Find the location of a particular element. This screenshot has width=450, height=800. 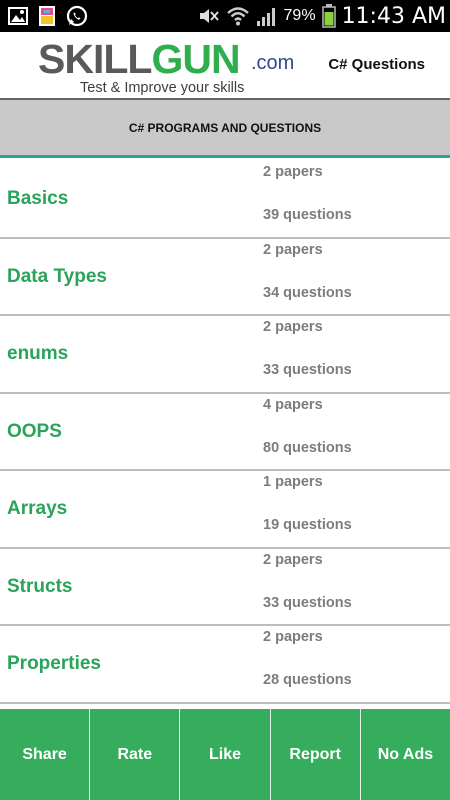

logo-gun-text: GUN is located at coordinates (195, 59).